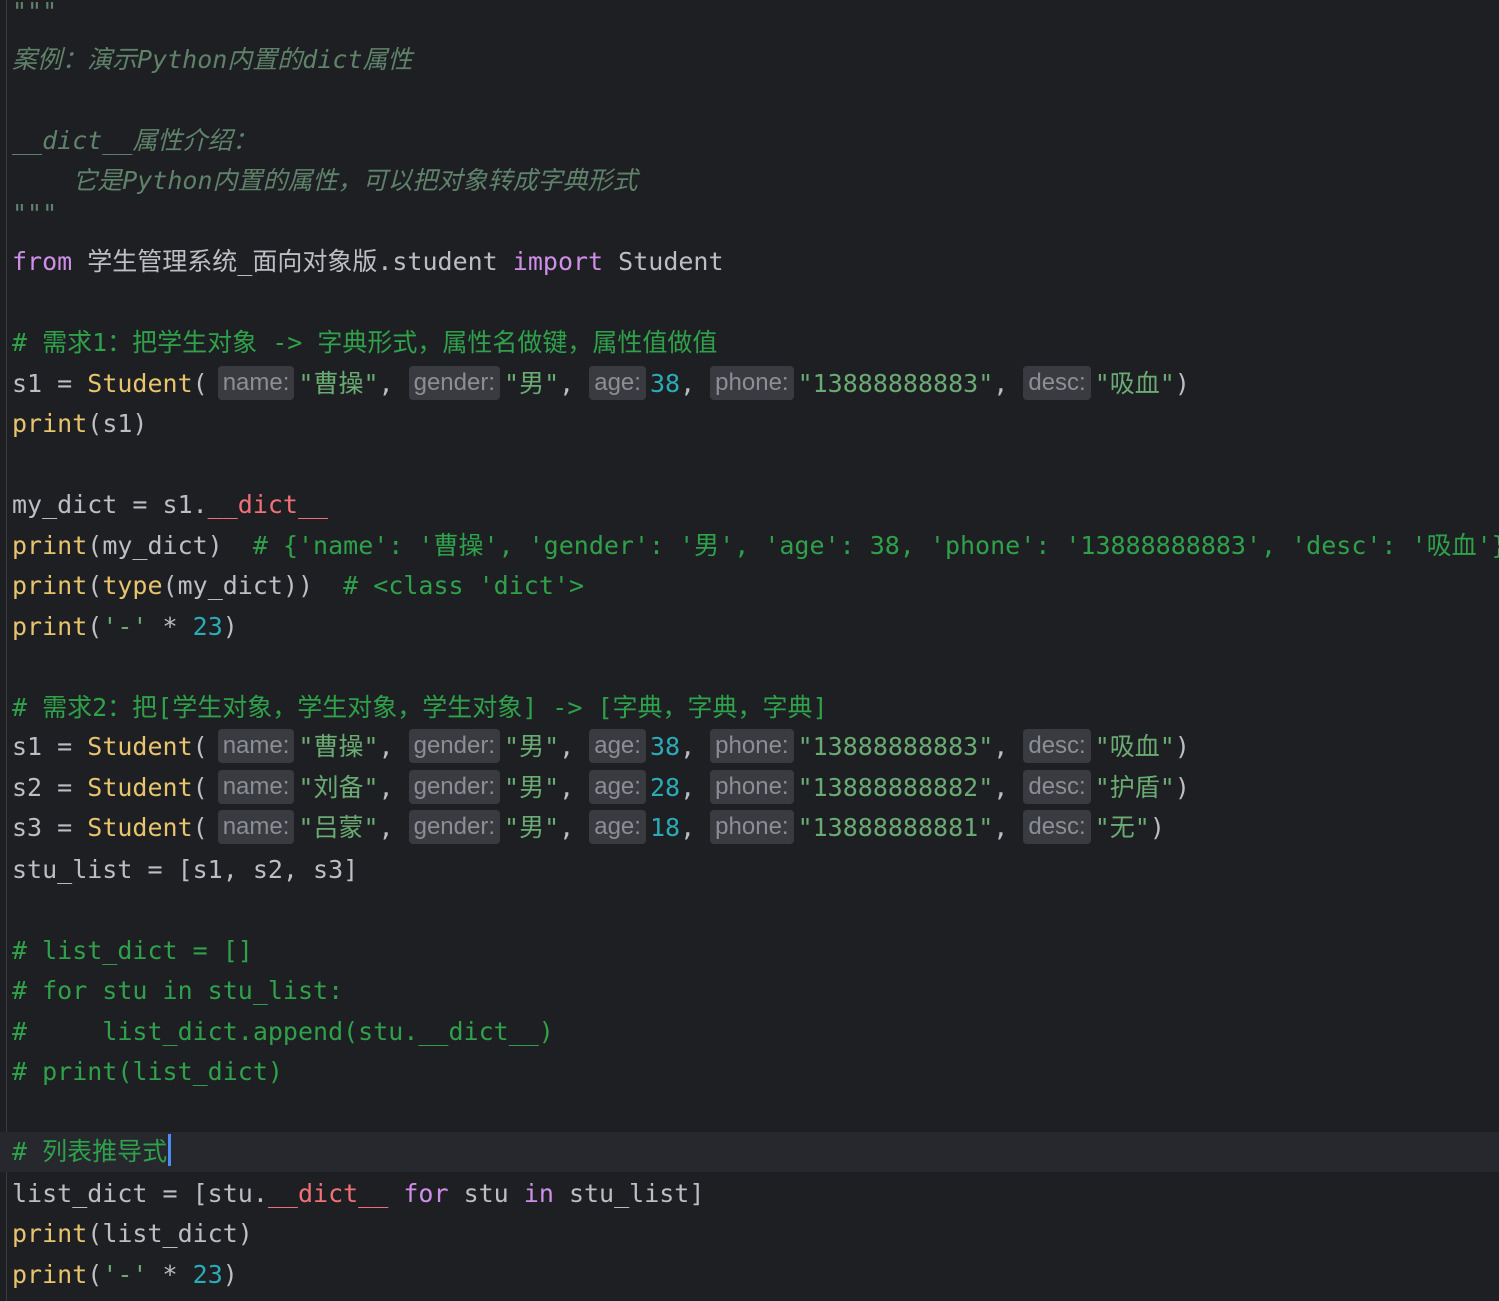  Describe the element at coordinates (895, 746) in the screenshot. I see `arg-phone: "13888888883"` at that location.